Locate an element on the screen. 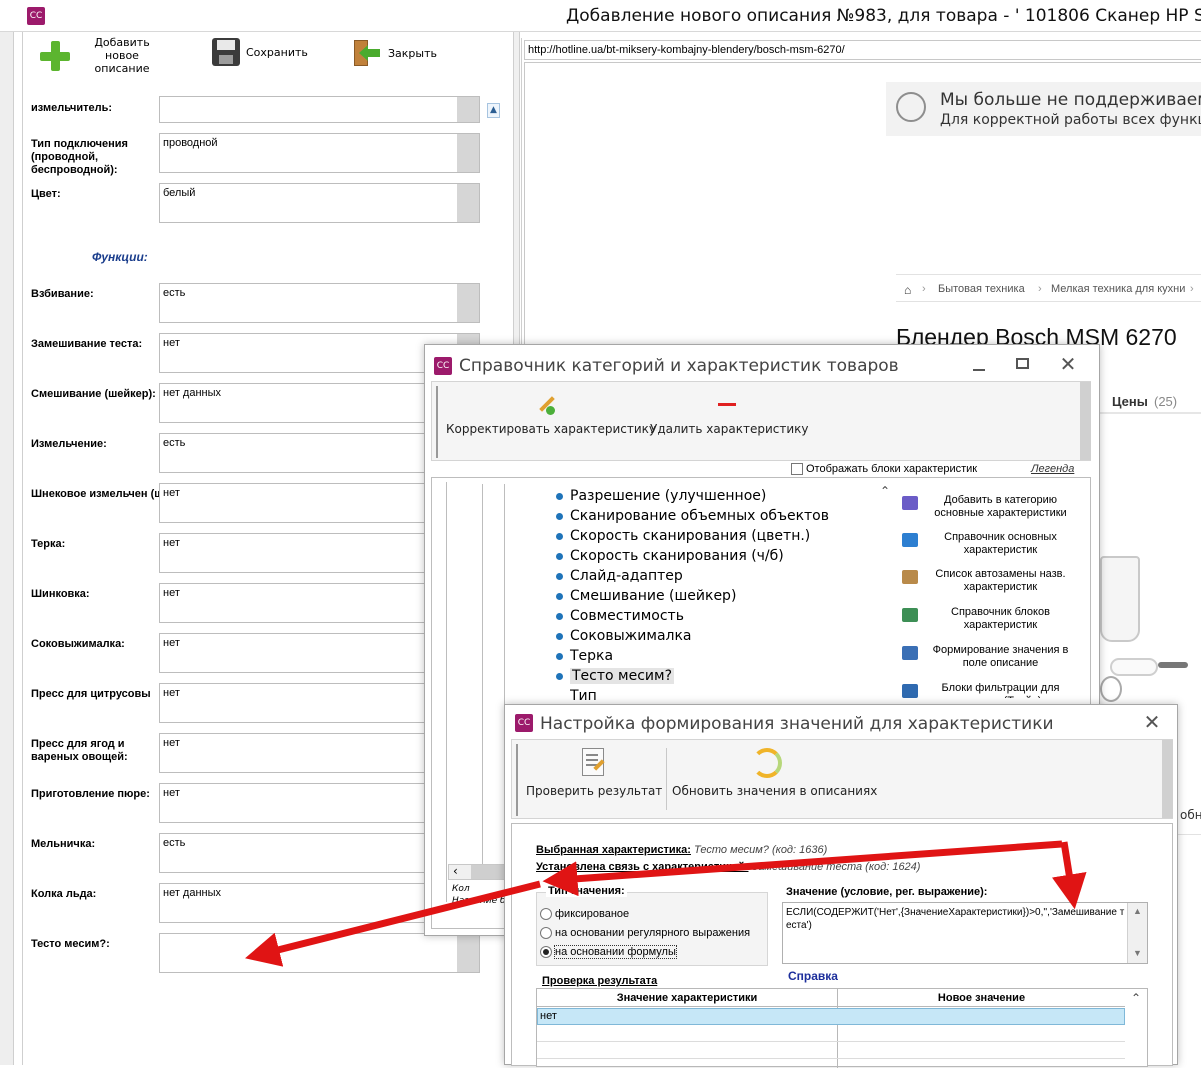 The width and height of the screenshot is (1201, 1068). annotation-arrows is located at coordinates (666, 903).